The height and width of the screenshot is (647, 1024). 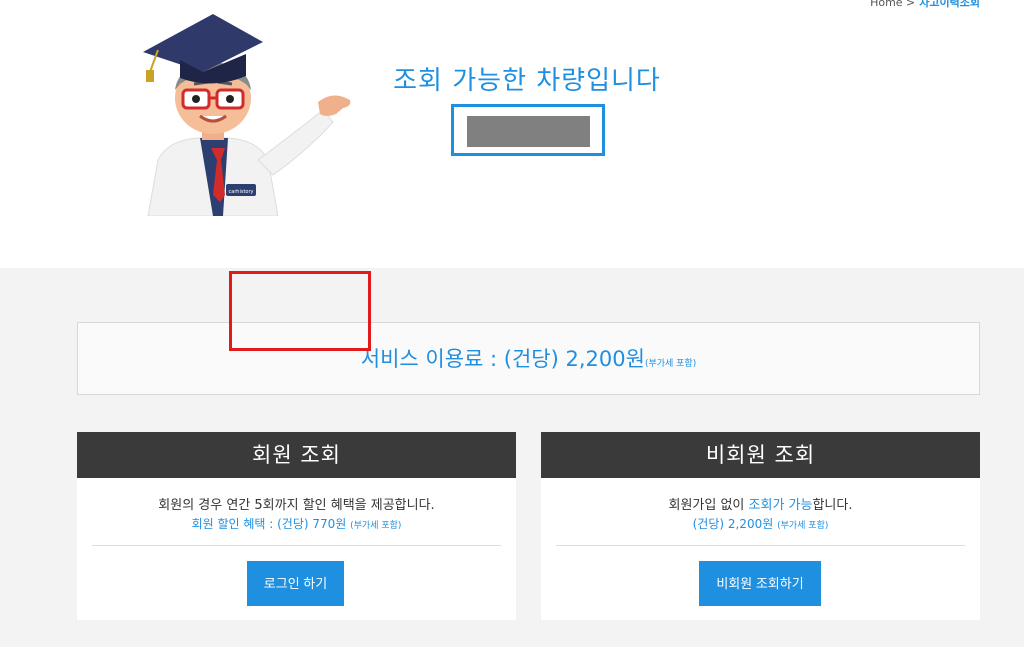 I want to click on breadcrumb-current: 차고이력조회, so click(x=949, y=4).